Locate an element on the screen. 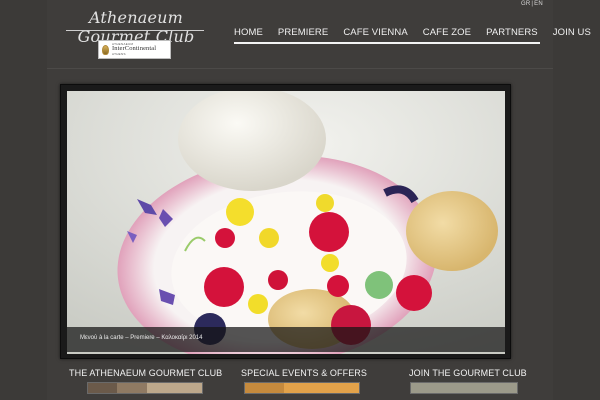 The image size is (600, 400). nav-item-join-us: JOIN US is located at coordinates (572, 32).